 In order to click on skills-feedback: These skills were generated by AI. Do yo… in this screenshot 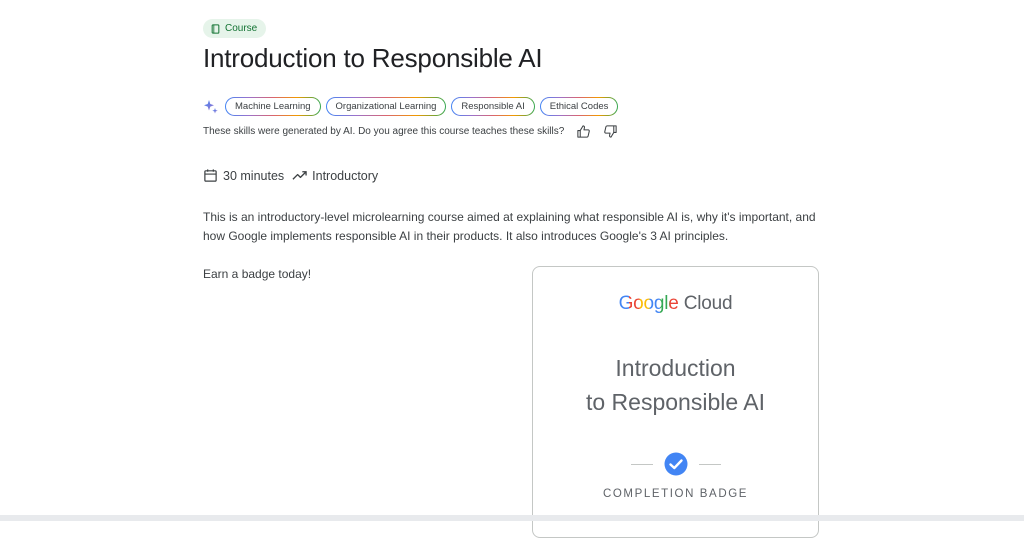, I will do `click(410, 131)`.